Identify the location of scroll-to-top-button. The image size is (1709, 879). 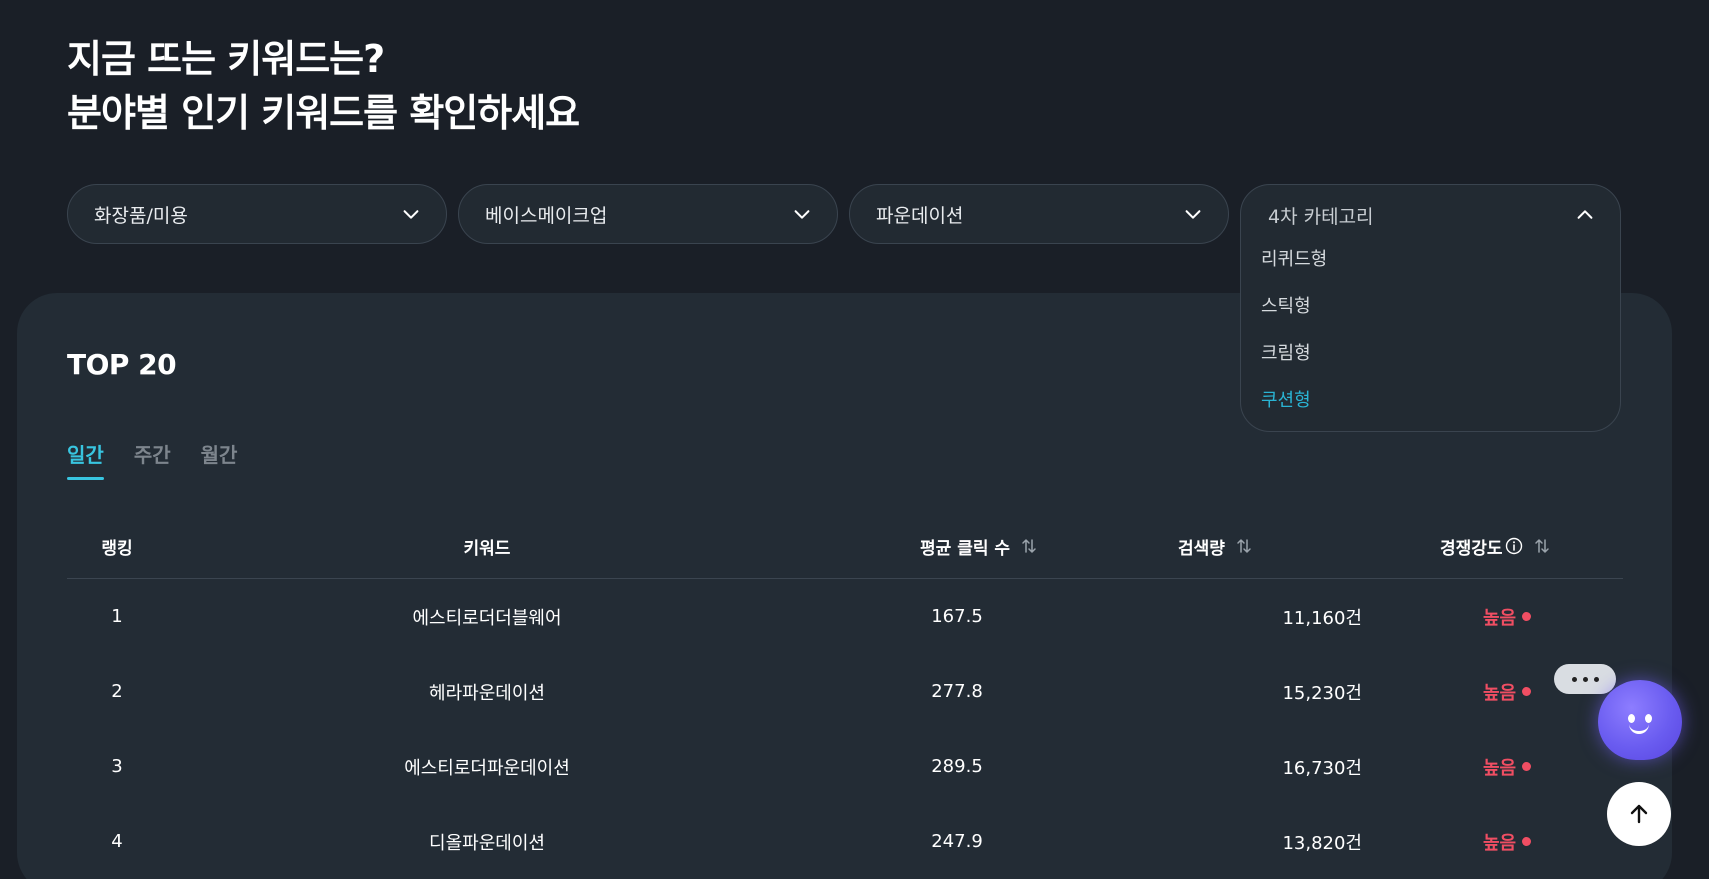
(1639, 814).